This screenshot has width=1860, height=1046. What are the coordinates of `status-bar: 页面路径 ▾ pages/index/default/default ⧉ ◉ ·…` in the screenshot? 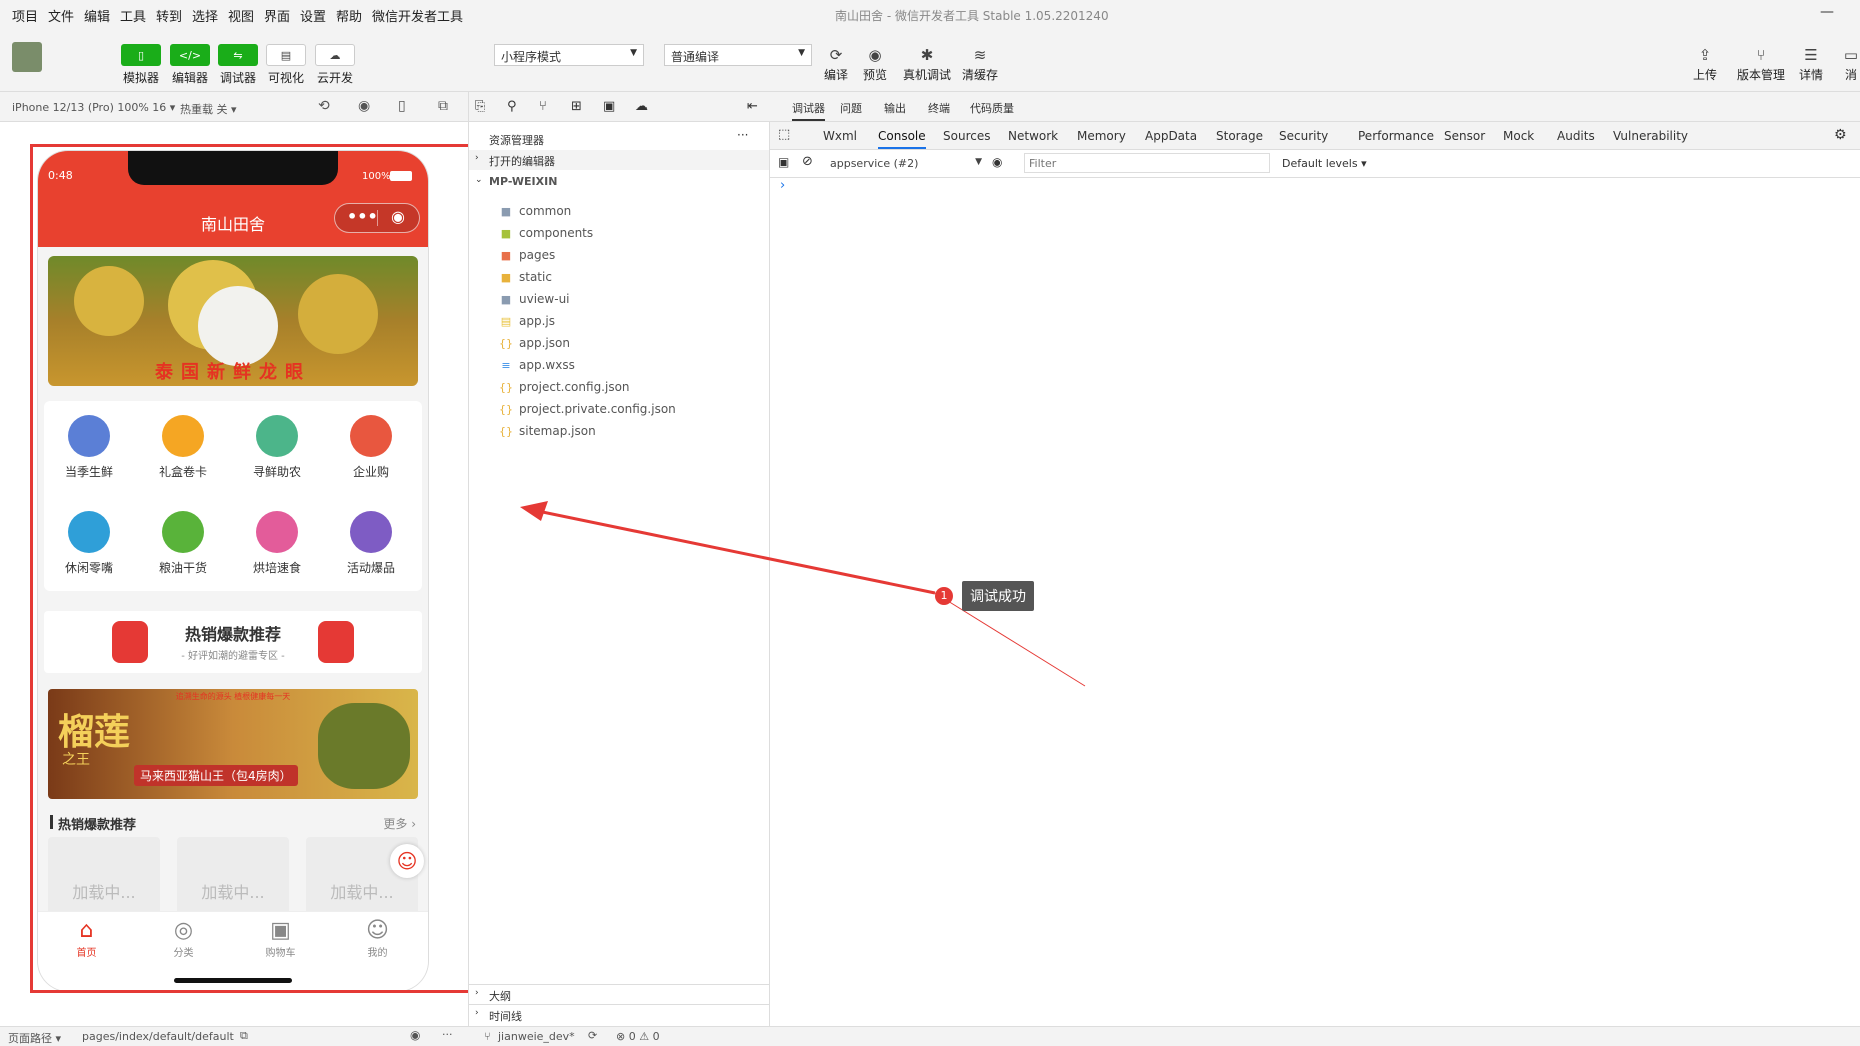 It's located at (930, 1036).